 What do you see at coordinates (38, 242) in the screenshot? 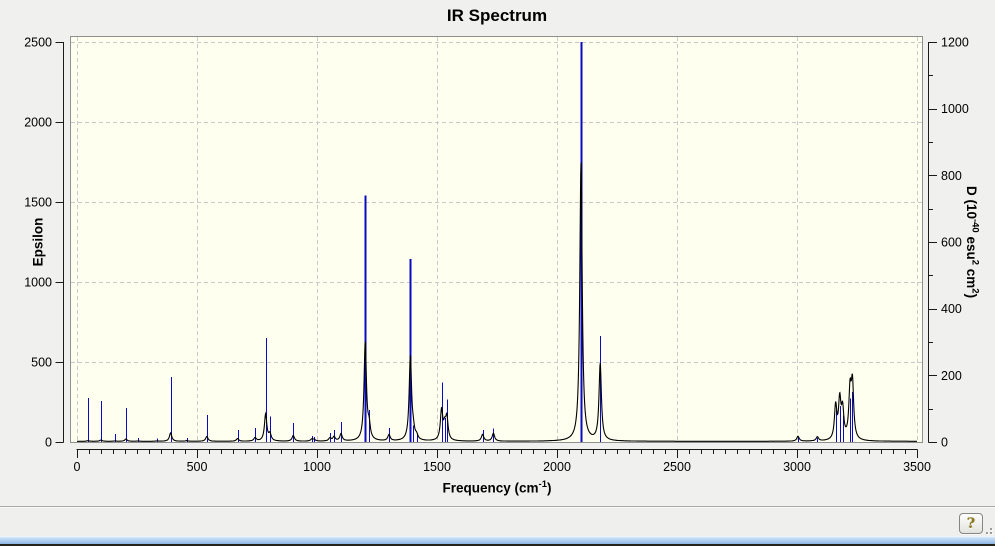
I see `y-axis-left-label: Epsilon` at bounding box center [38, 242].